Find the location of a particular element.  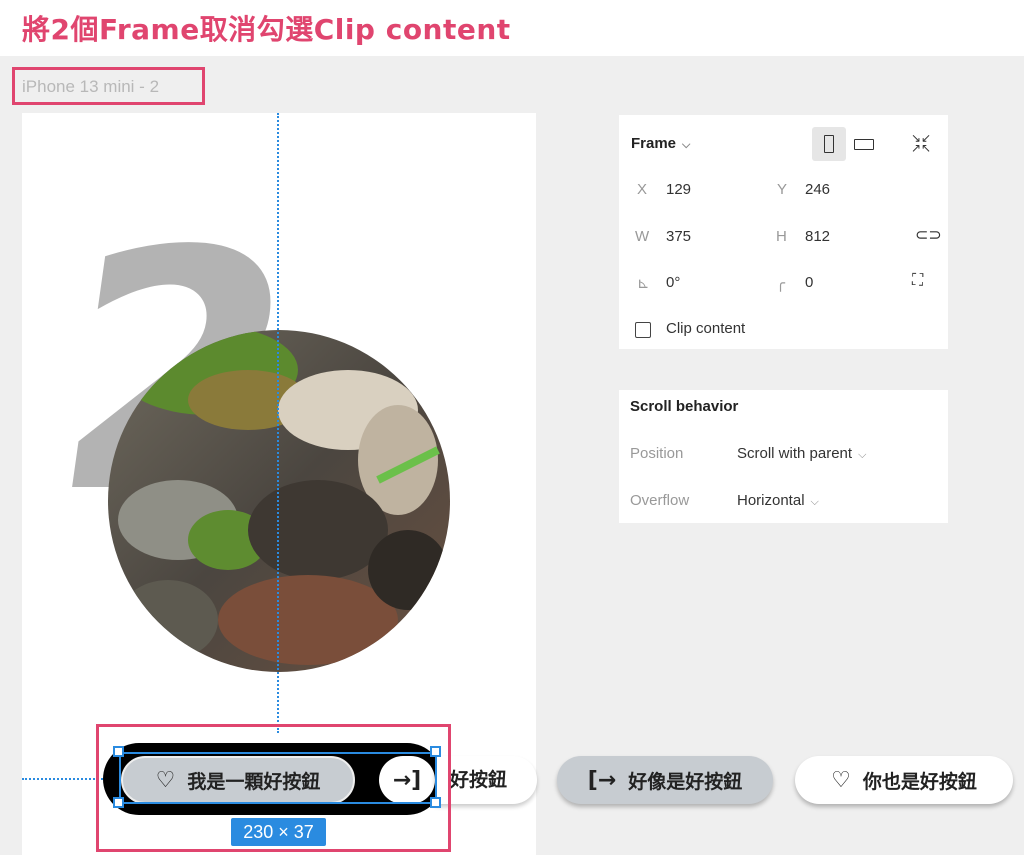

horizontal-guide is located at coordinates (64, 779).